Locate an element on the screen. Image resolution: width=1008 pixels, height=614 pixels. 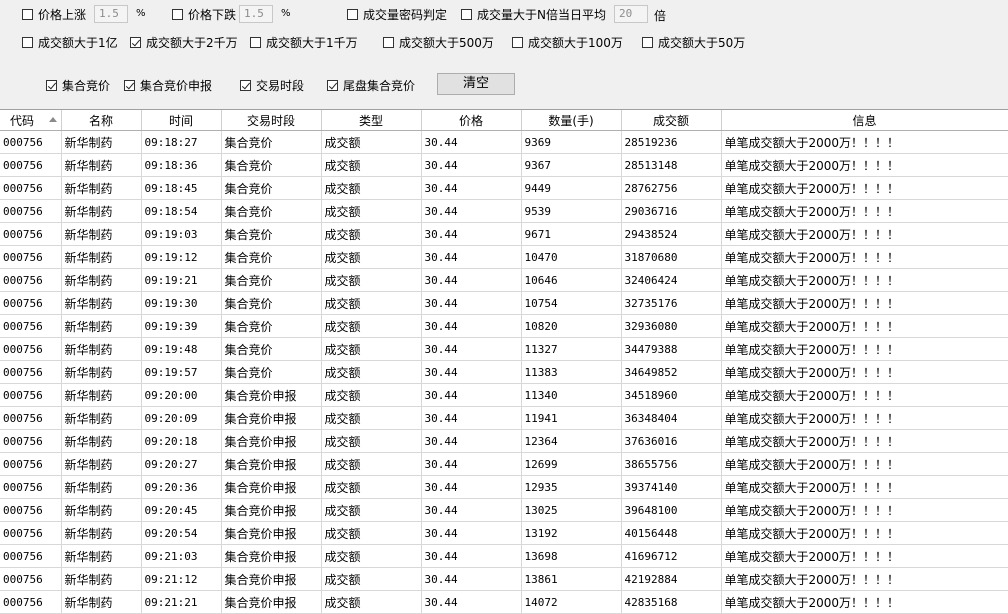
amount-500wan-checkbox: 成交额大于500万 is located at coordinates (438, 42).